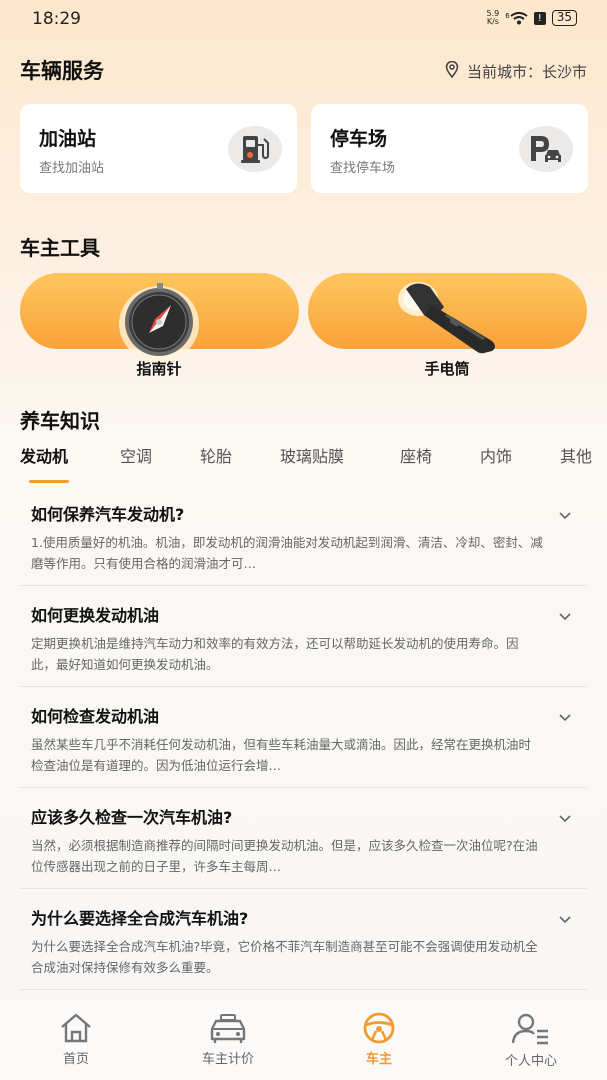 Image resolution: width=607 pixels, height=1080 pixels. I want to click on flashlight-icon, so click(452, 318).